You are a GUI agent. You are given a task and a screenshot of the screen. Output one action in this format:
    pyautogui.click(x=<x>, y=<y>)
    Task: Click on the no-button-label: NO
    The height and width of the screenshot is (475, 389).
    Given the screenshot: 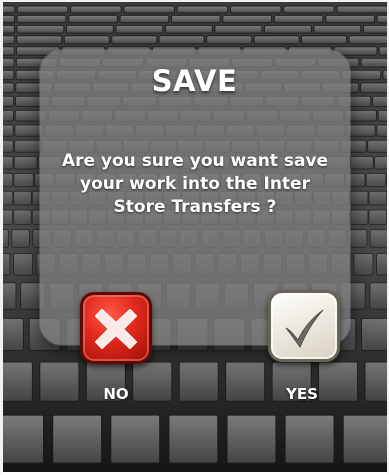 What is the action you would take?
    pyautogui.click(x=116, y=394)
    